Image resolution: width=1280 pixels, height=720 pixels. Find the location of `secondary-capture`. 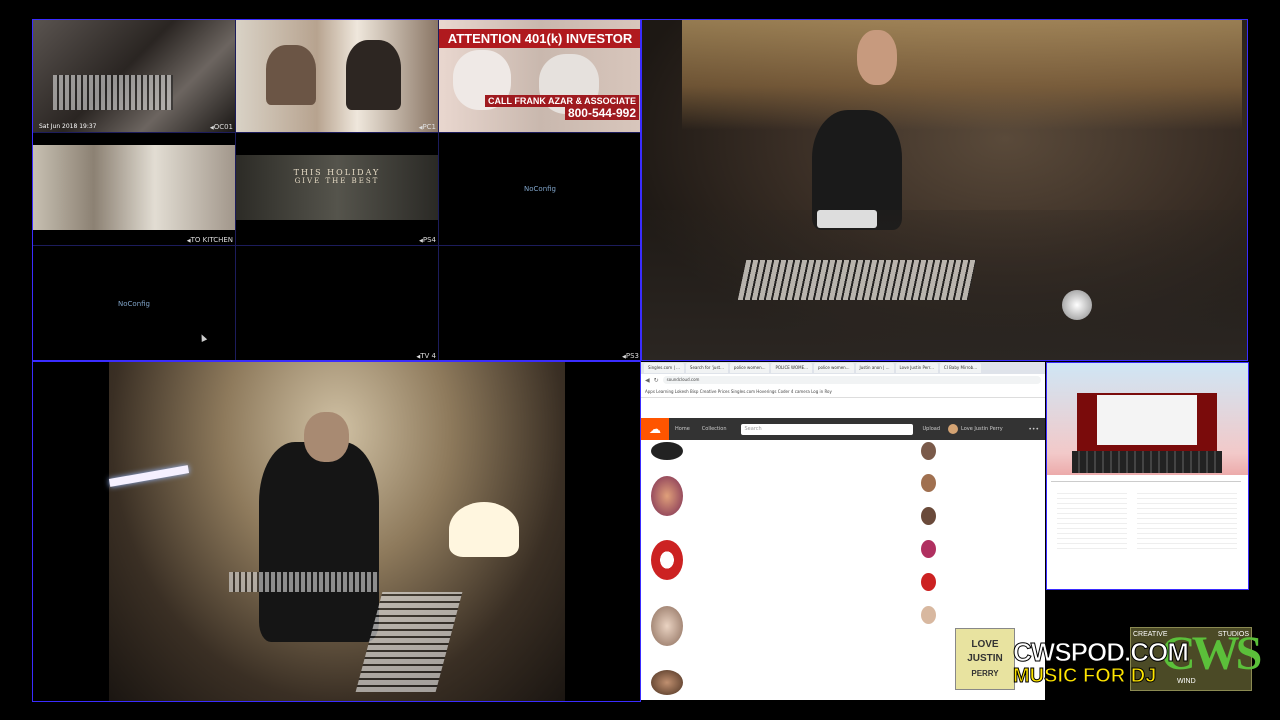

secondary-capture is located at coordinates (1147, 476).